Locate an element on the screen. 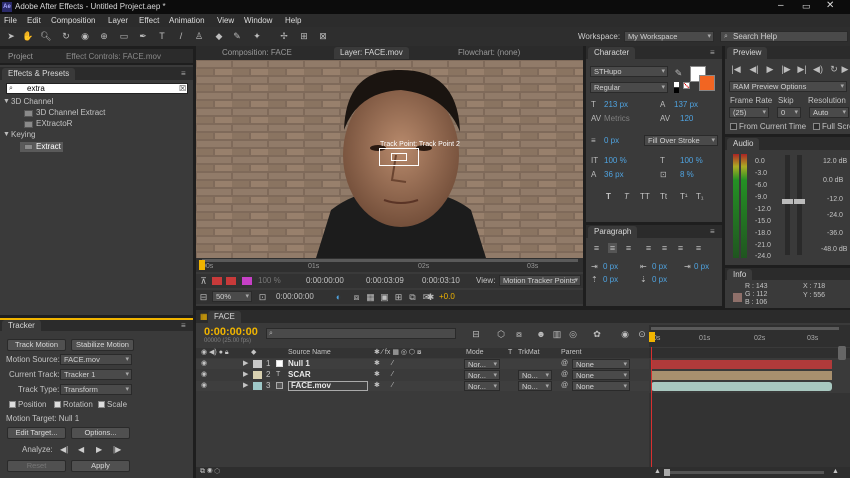  baseline-shift-value: 36 px is located at coordinates (614, 175).